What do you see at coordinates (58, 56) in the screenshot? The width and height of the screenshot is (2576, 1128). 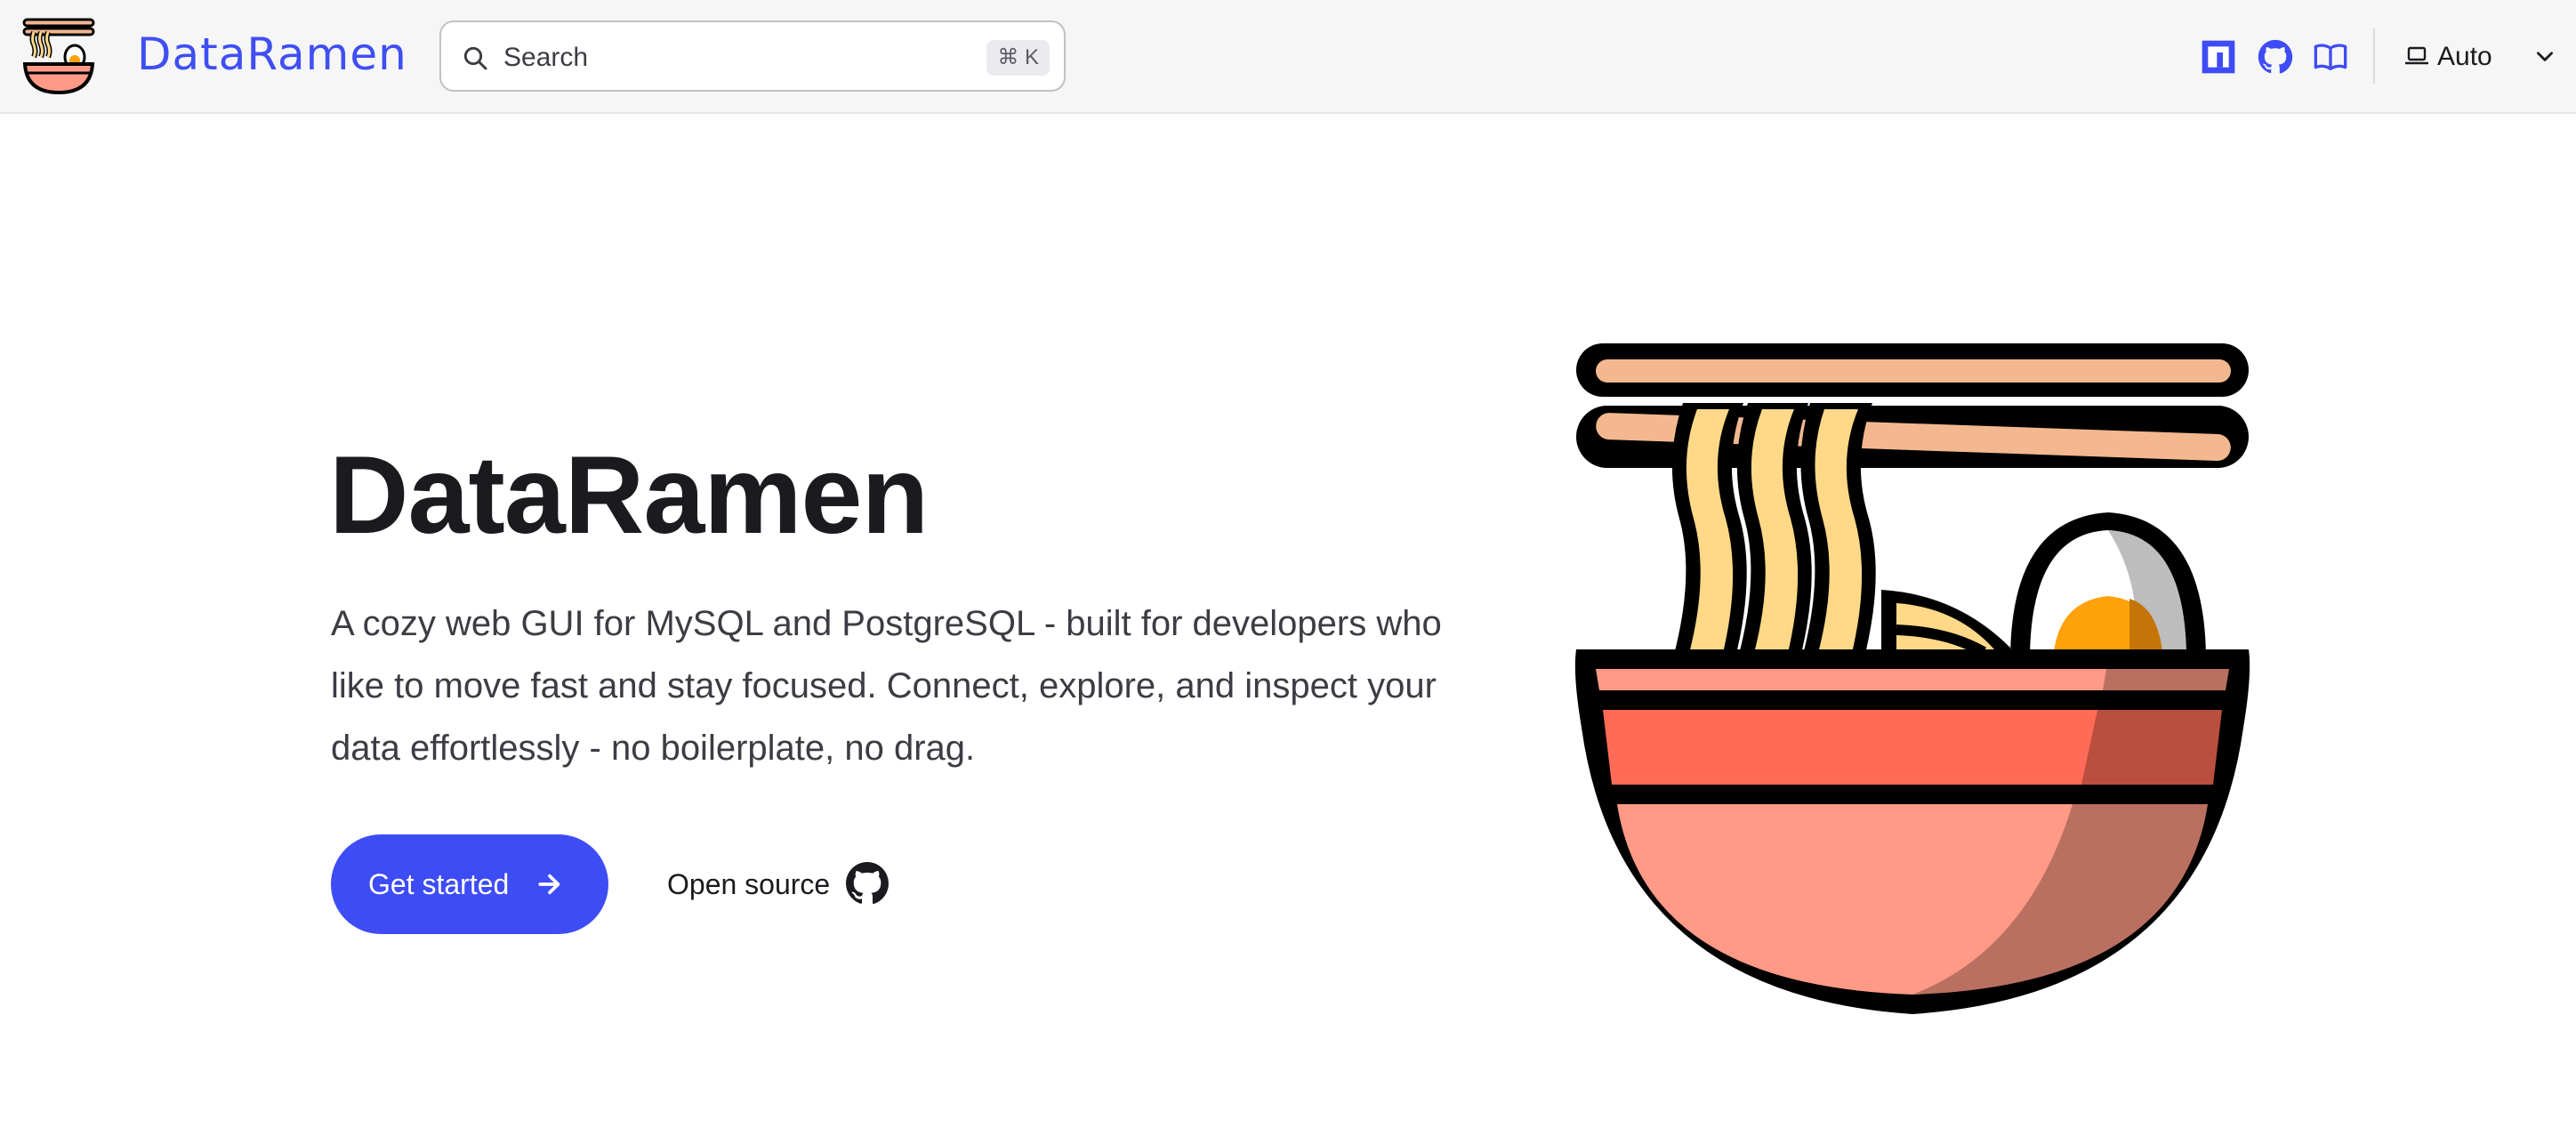 I see `ramen-logo-icon` at bounding box center [58, 56].